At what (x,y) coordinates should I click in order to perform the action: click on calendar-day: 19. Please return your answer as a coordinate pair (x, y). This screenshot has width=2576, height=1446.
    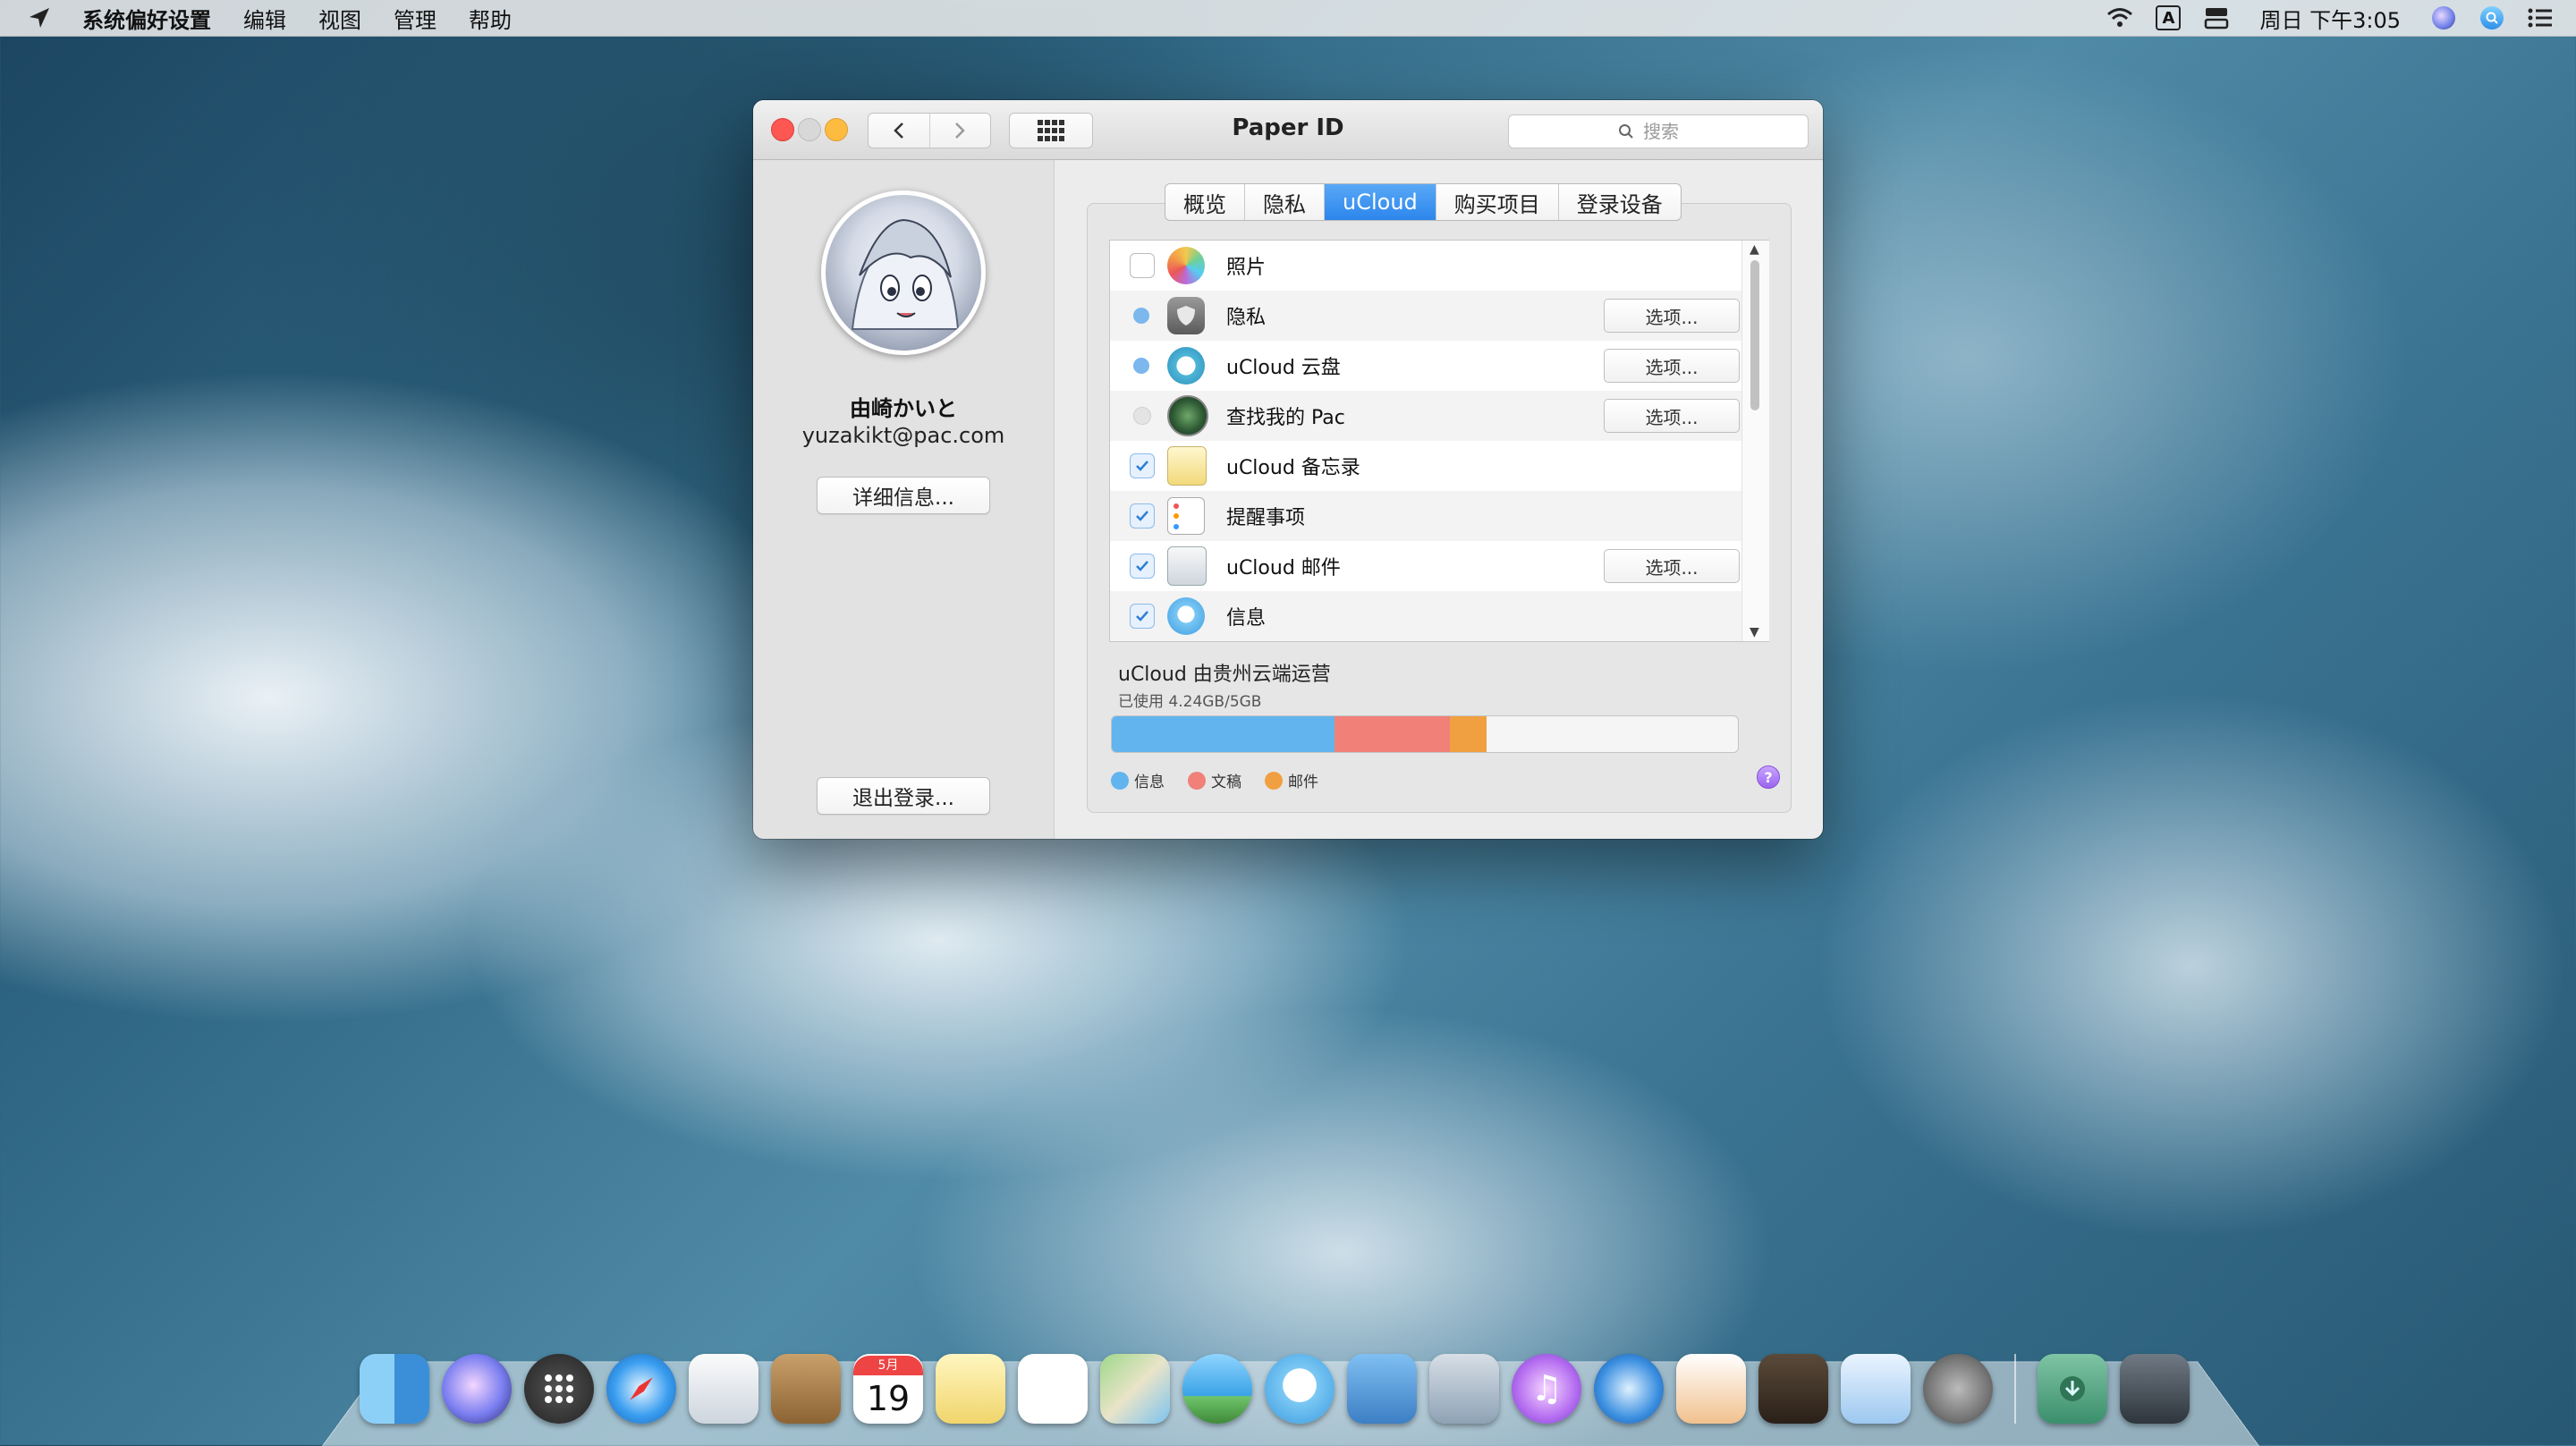
    Looking at the image, I should click on (888, 1399).